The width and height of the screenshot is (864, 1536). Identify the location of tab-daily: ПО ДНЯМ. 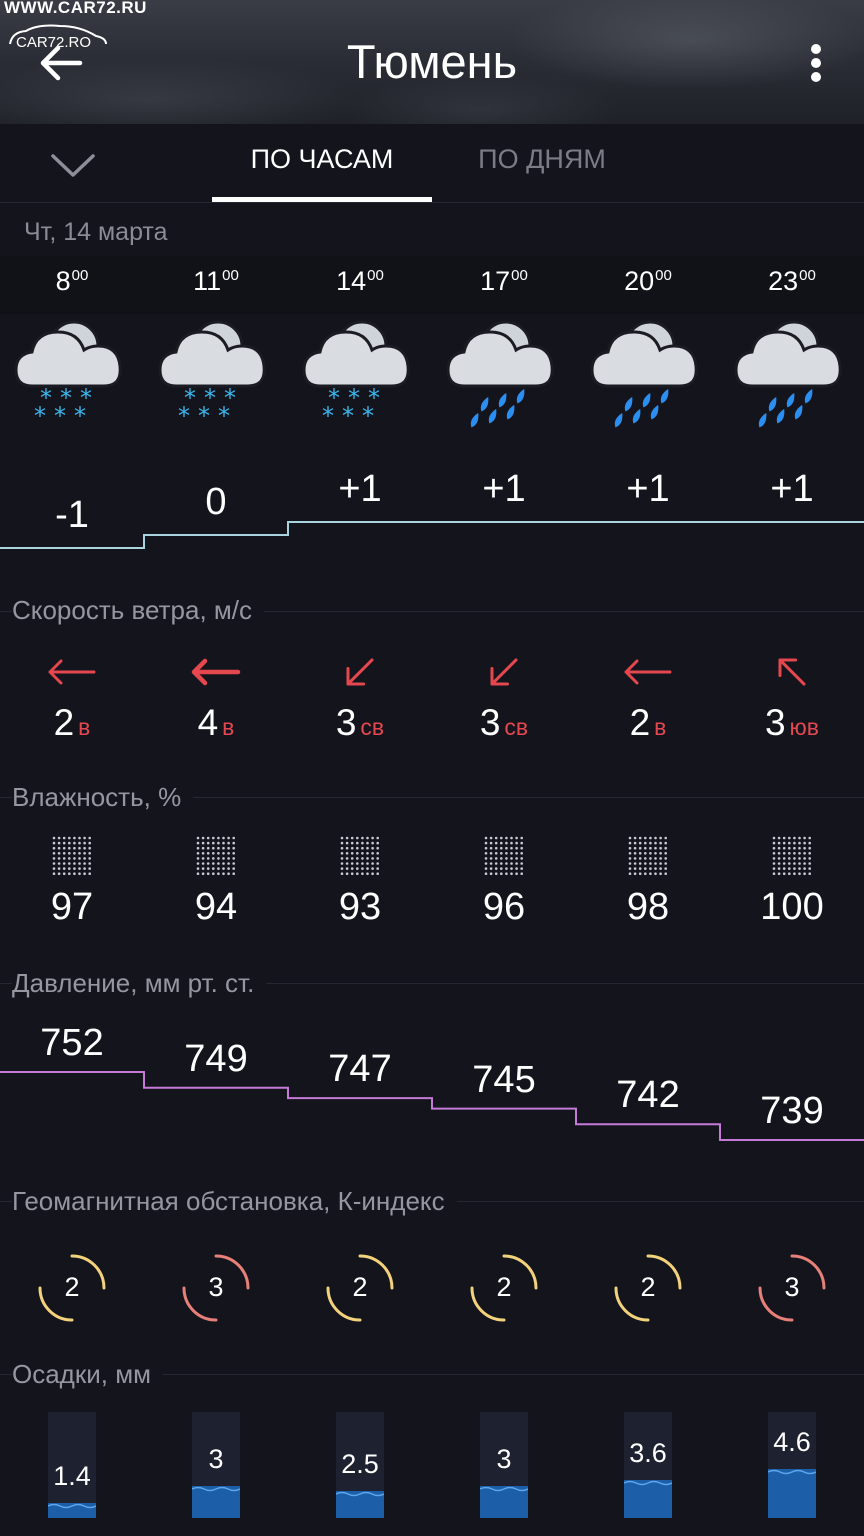
(542, 159).